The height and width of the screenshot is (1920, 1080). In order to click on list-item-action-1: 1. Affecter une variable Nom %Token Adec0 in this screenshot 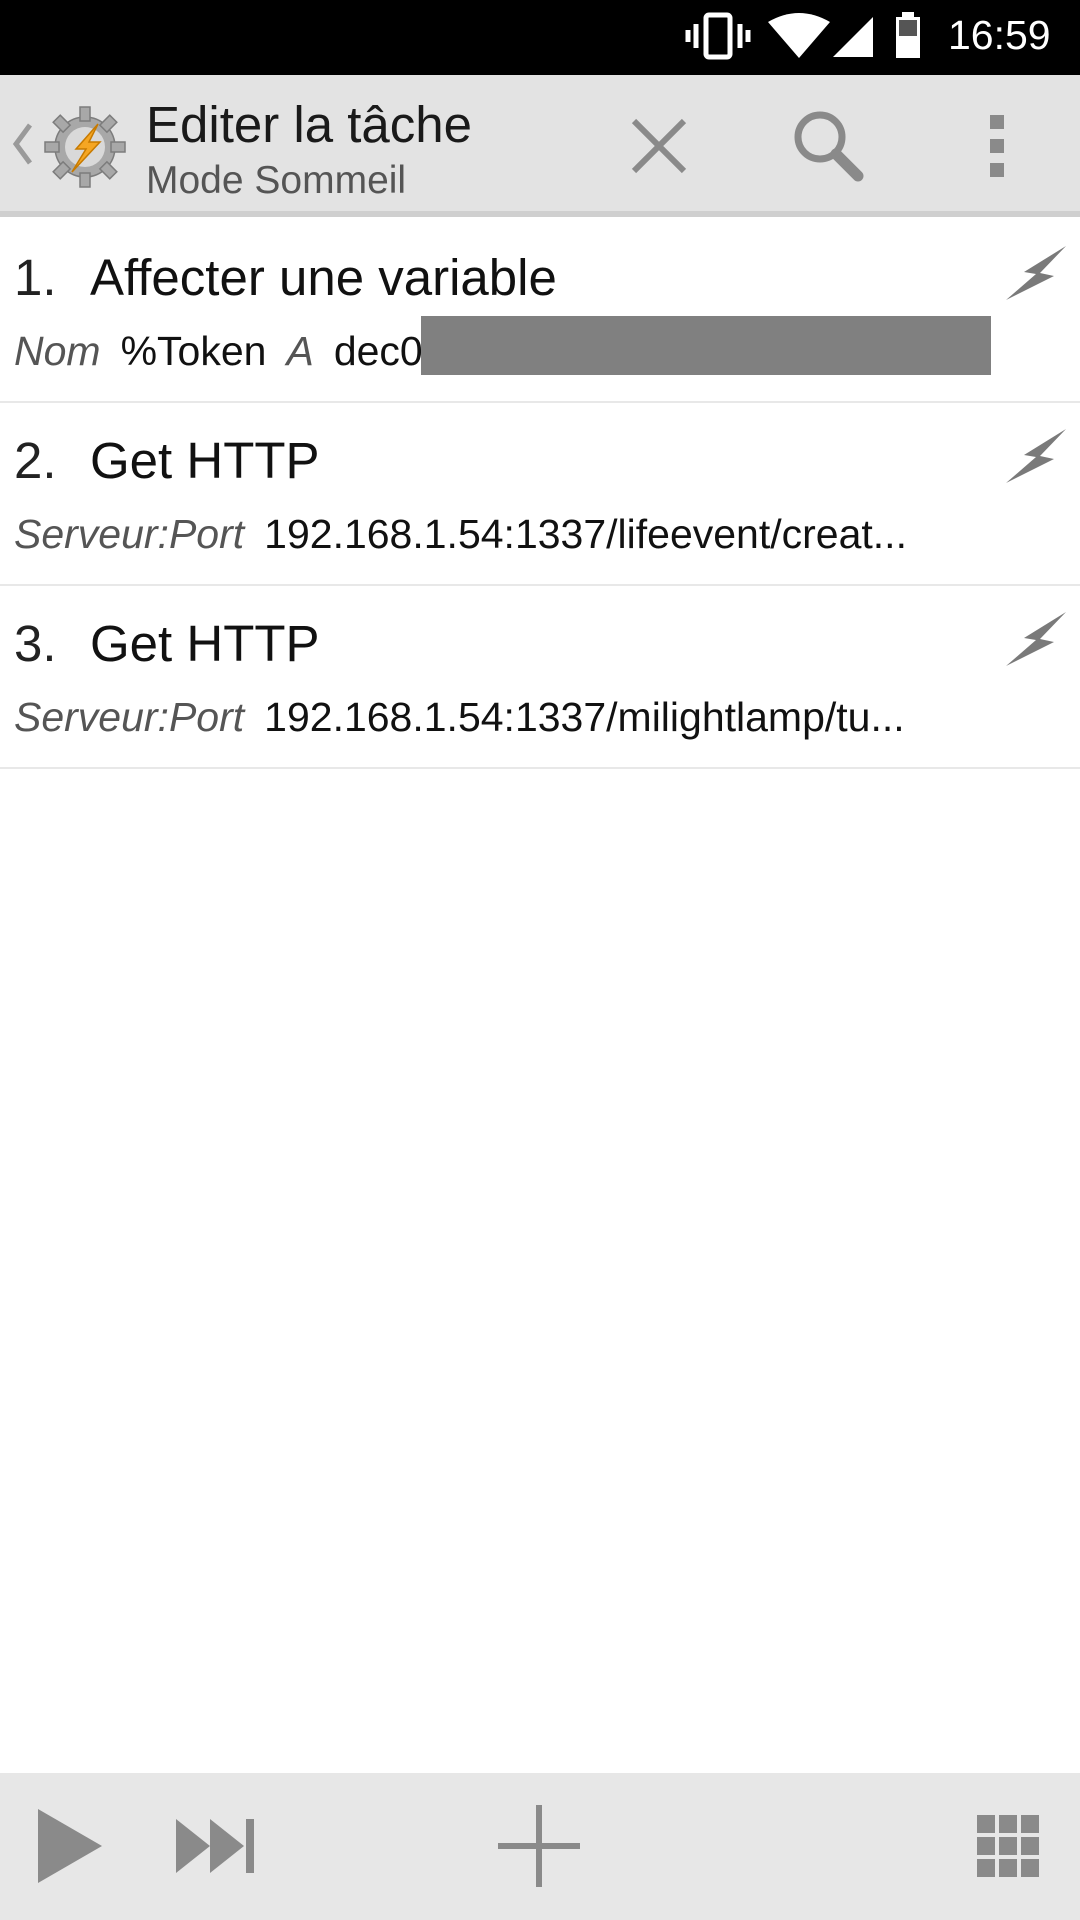, I will do `click(540, 311)`.